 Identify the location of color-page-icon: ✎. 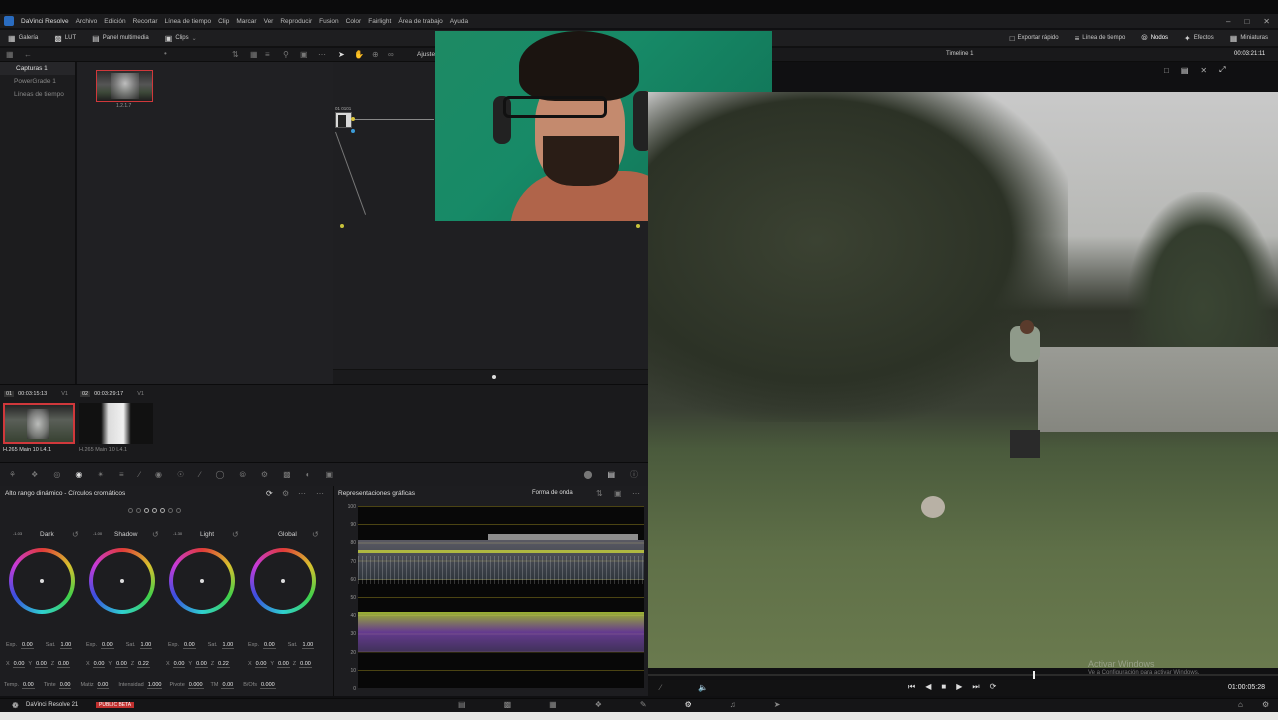
(643, 704).